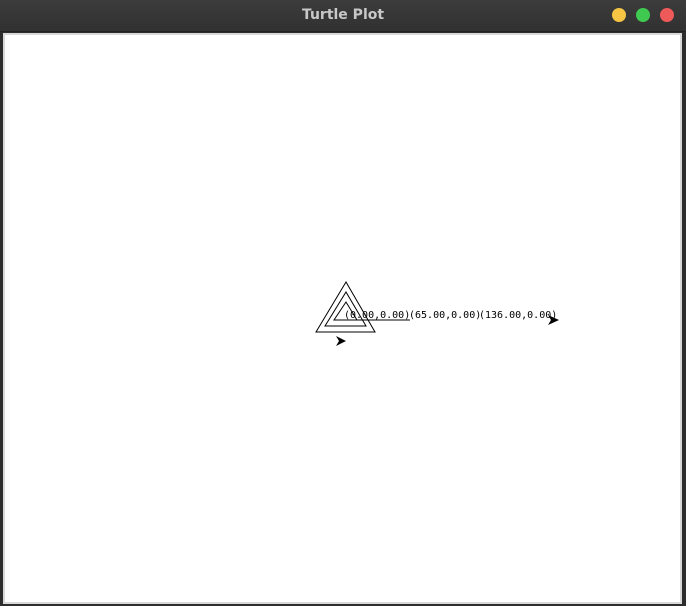 The width and height of the screenshot is (686, 606). I want to click on window-title: Turtle Plot, so click(343, 15).